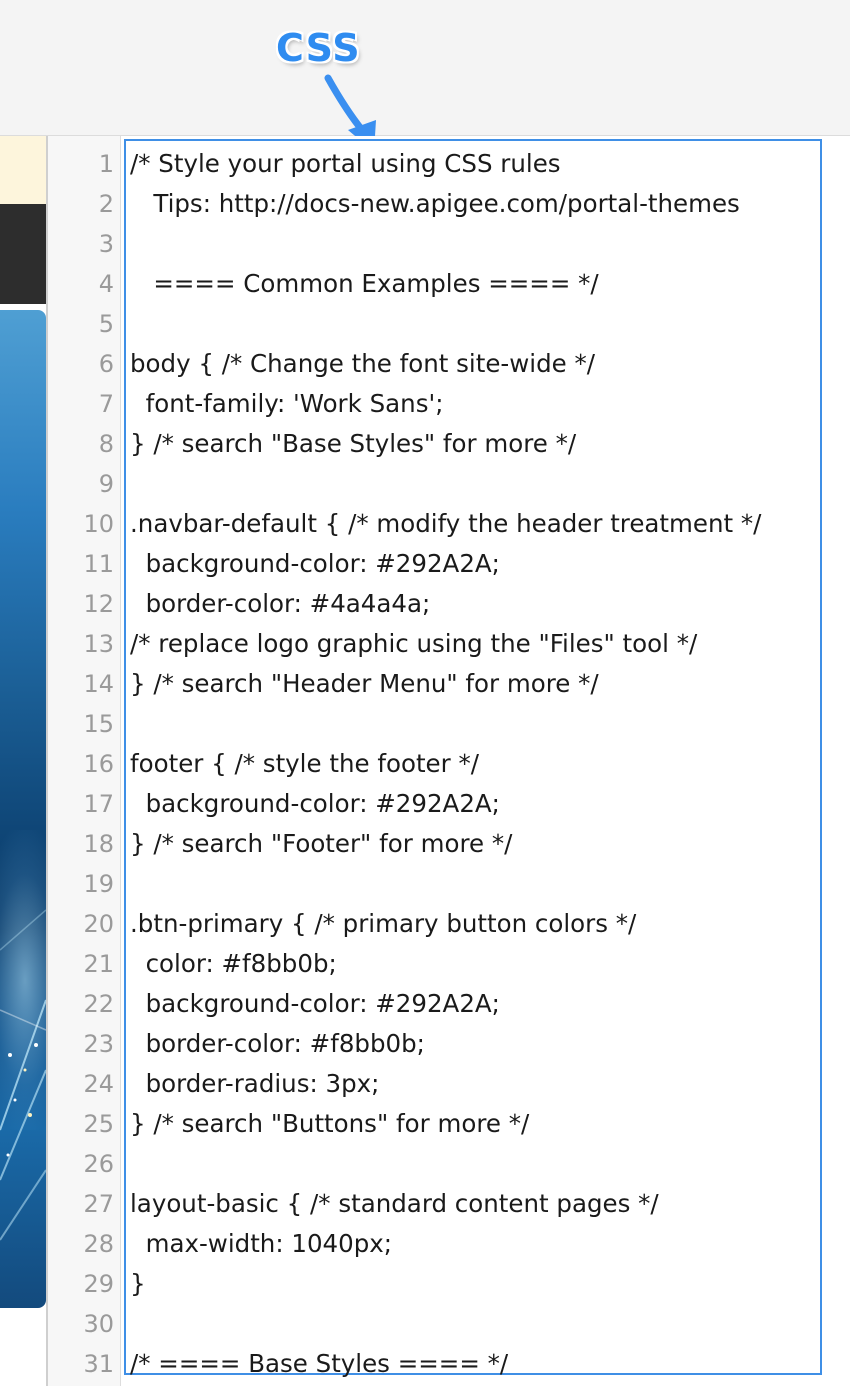  What do you see at coordinates (449, 324) in the screenshot?
I see `code-line: 5` at bounding box center [449, 324].